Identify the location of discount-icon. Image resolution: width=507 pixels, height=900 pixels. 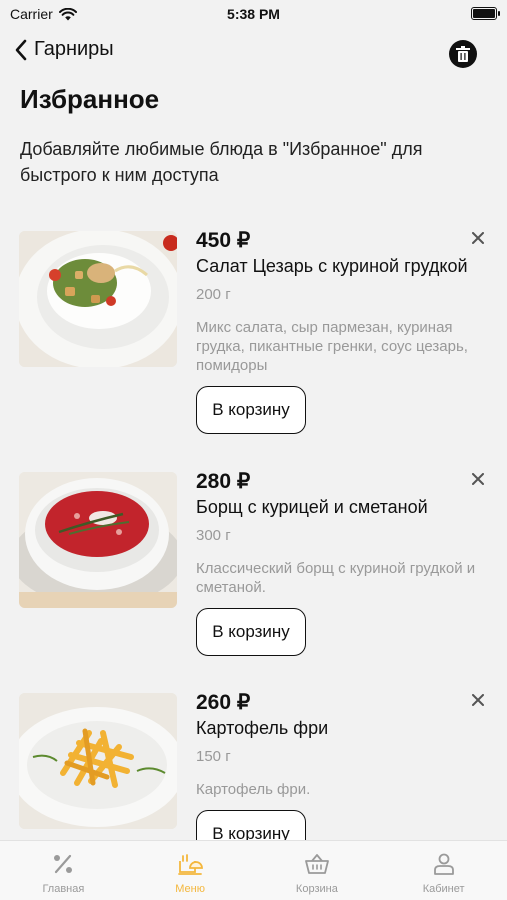
(63, 864).